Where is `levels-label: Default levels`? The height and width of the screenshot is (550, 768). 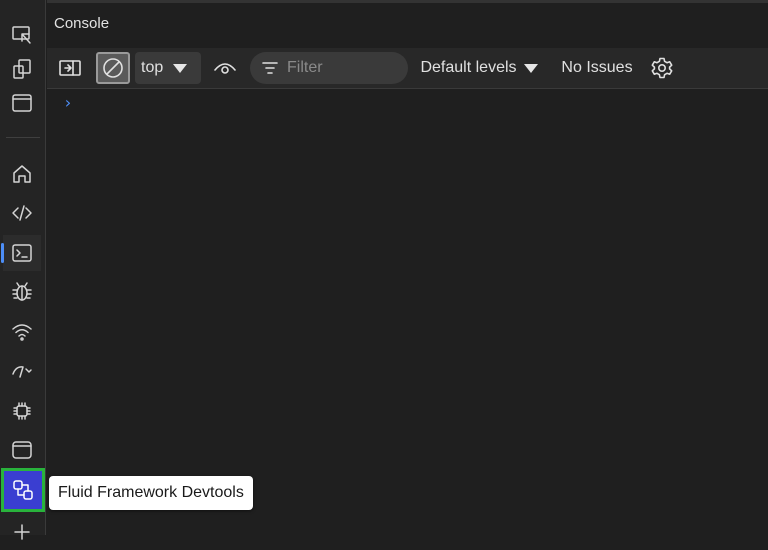
levels-label: Default levels is located at coordinates (468, 67).